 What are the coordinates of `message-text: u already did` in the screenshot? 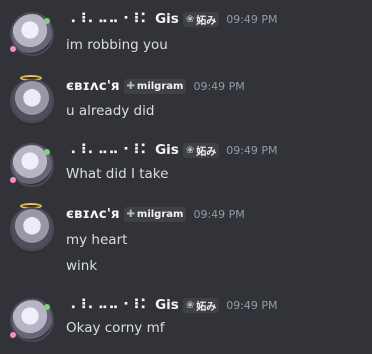 It's located at (110, 111).